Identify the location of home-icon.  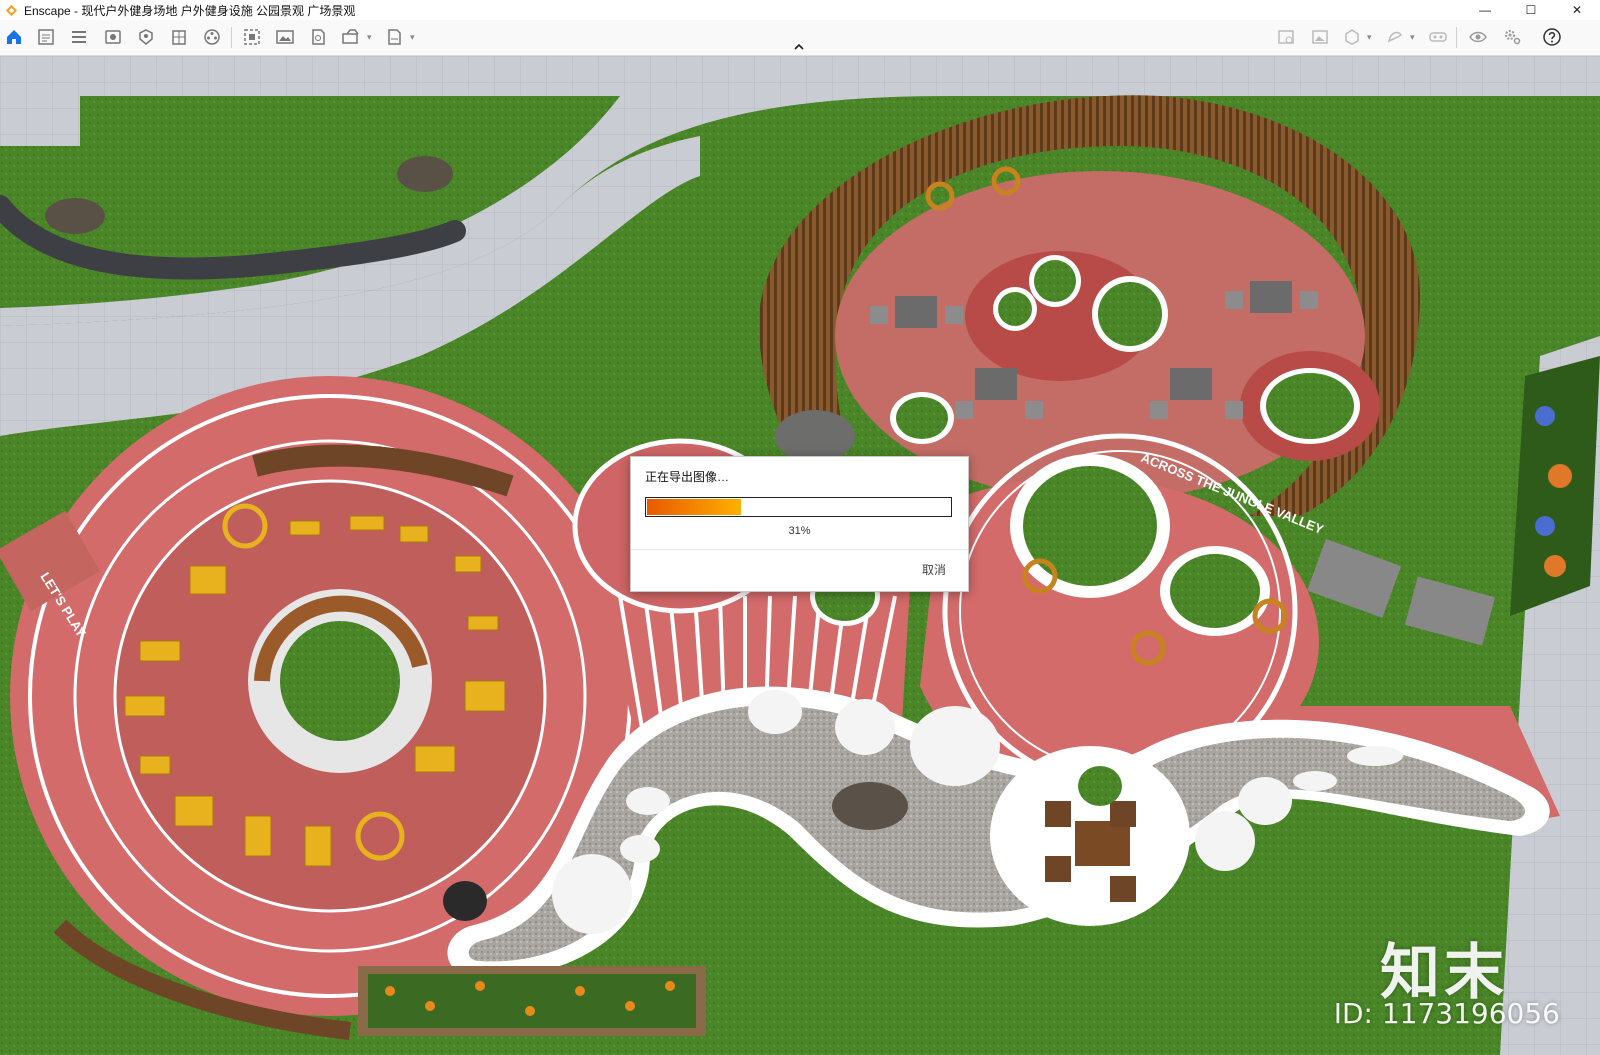
(14, 37).